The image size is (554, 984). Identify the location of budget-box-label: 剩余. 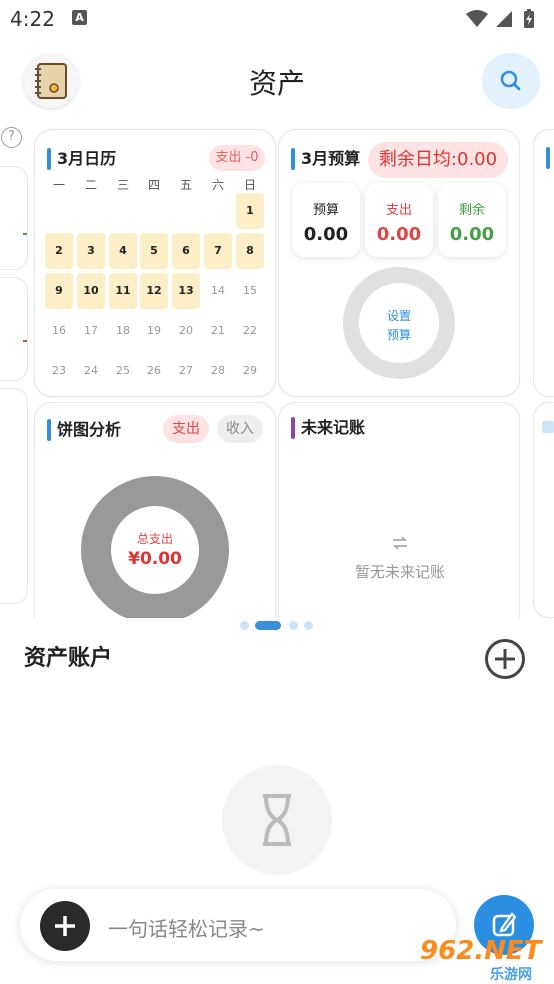
(471, 210).